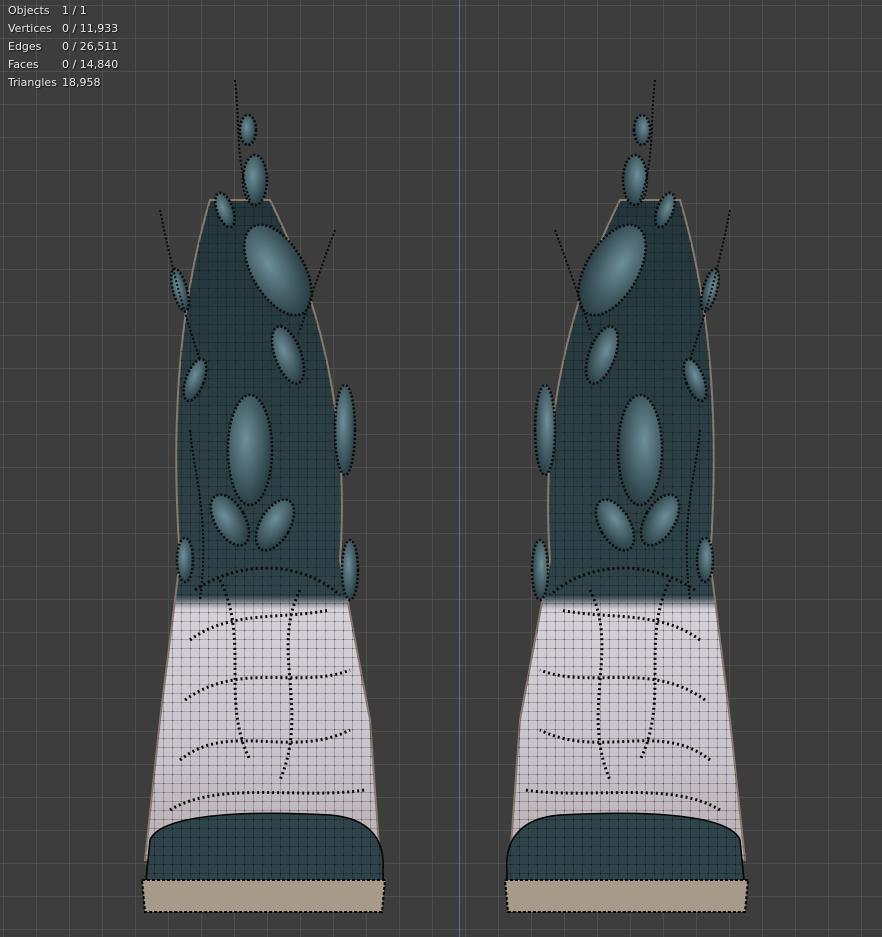  Describe the element at coordinates (459, 468) in the screenshot. I see `y-axis-line` at that location.